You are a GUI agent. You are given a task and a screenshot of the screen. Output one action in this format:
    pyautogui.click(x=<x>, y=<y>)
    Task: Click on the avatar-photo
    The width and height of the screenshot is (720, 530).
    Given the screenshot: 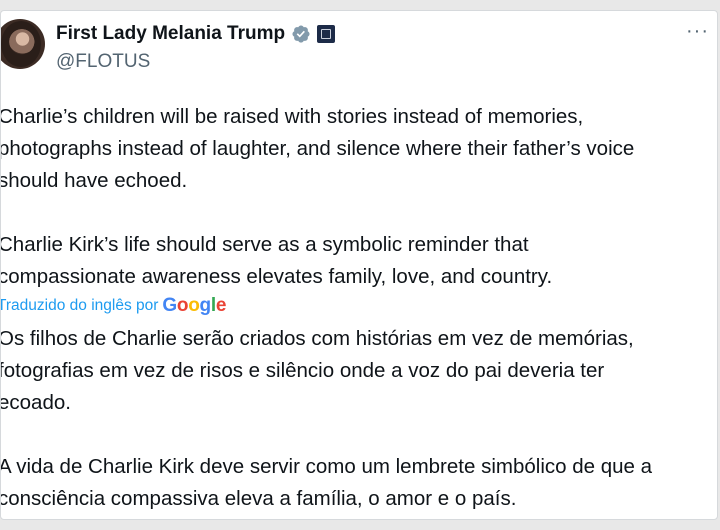 What is the action you would take?
    pyautogui.click(x=21, y=44)
    